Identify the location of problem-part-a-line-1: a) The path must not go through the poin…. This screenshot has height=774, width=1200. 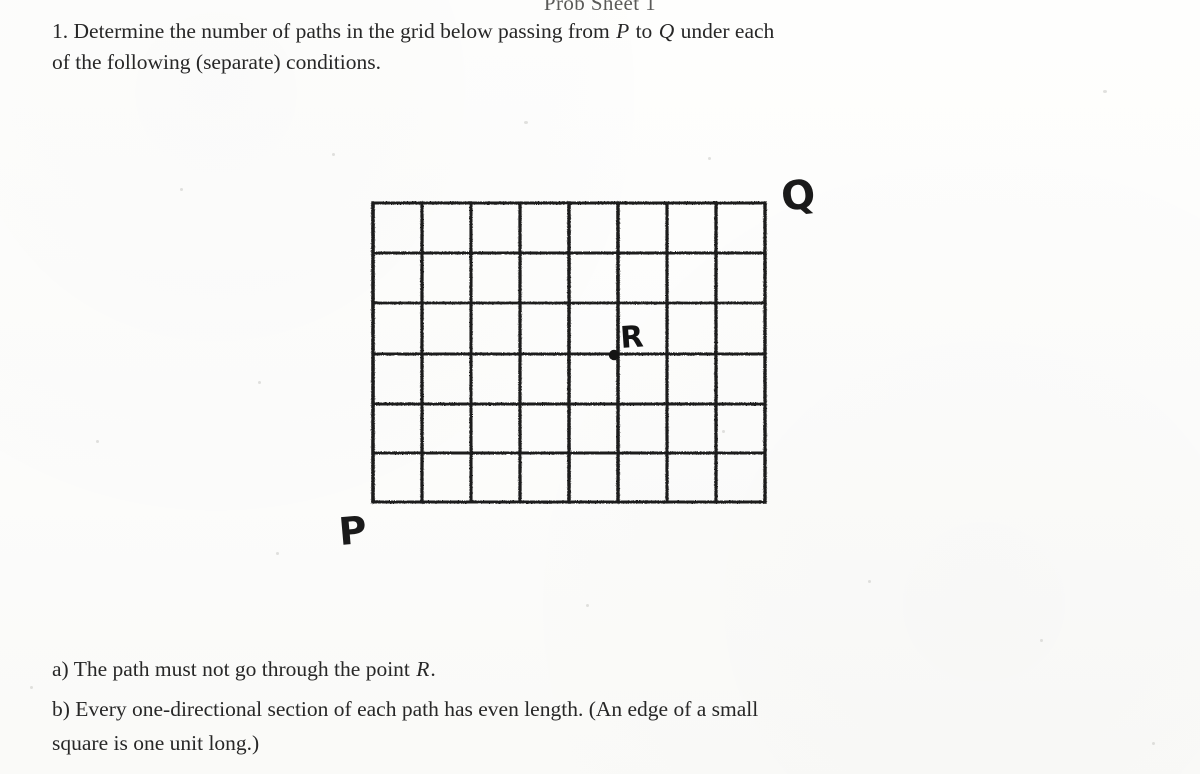
(567, 669).